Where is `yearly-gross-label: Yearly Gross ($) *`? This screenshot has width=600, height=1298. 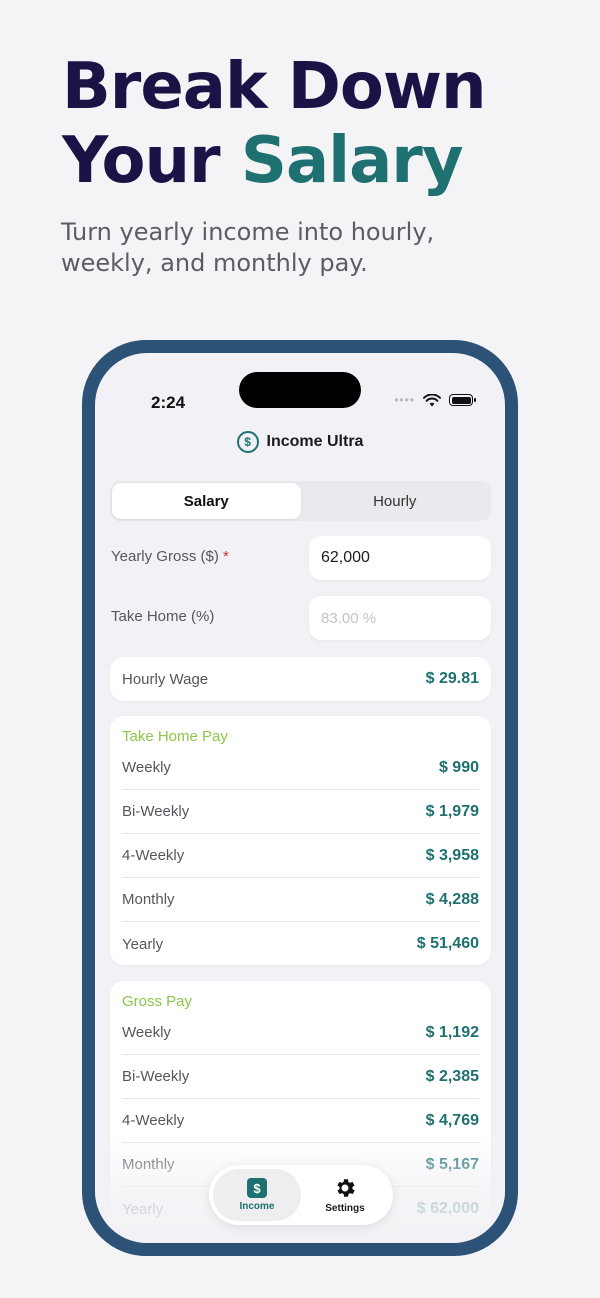 yearly-gross-label: Yearly Gross ($) * is located at coordinates (170, 556).